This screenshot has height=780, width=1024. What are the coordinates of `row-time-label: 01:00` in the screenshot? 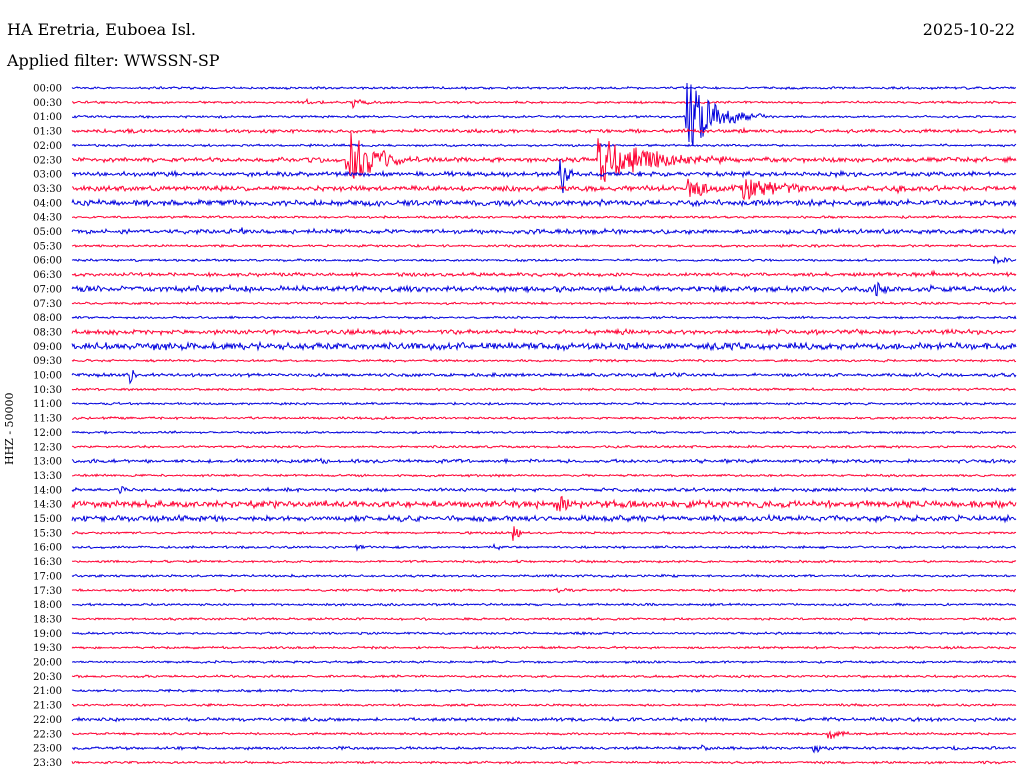 It's located at (47, 117).